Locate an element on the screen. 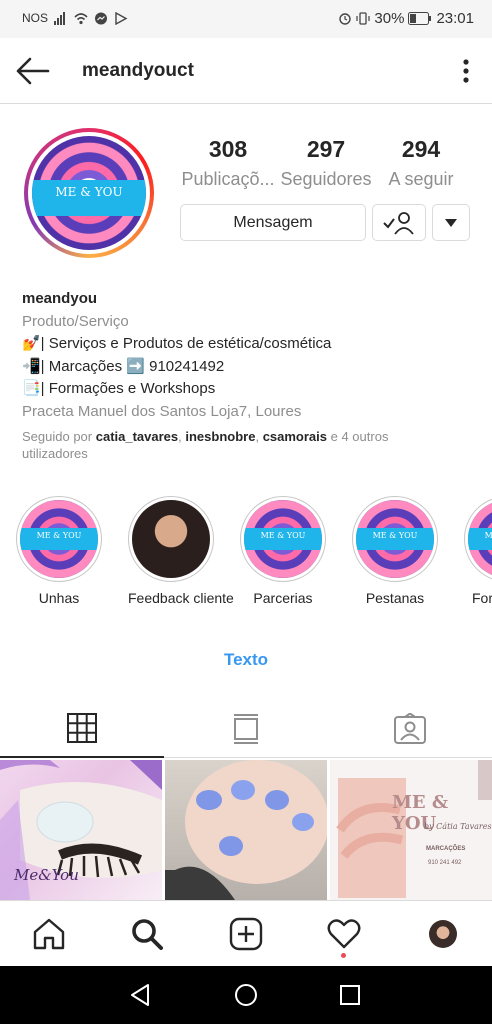  feed-icon is located at coordinates (246, 729).